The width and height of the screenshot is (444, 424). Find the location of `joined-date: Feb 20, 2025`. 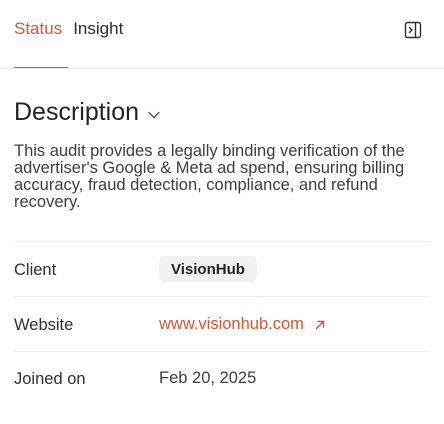

joined-date: Feb 20, 2025 is located at coordinates (208, 378).